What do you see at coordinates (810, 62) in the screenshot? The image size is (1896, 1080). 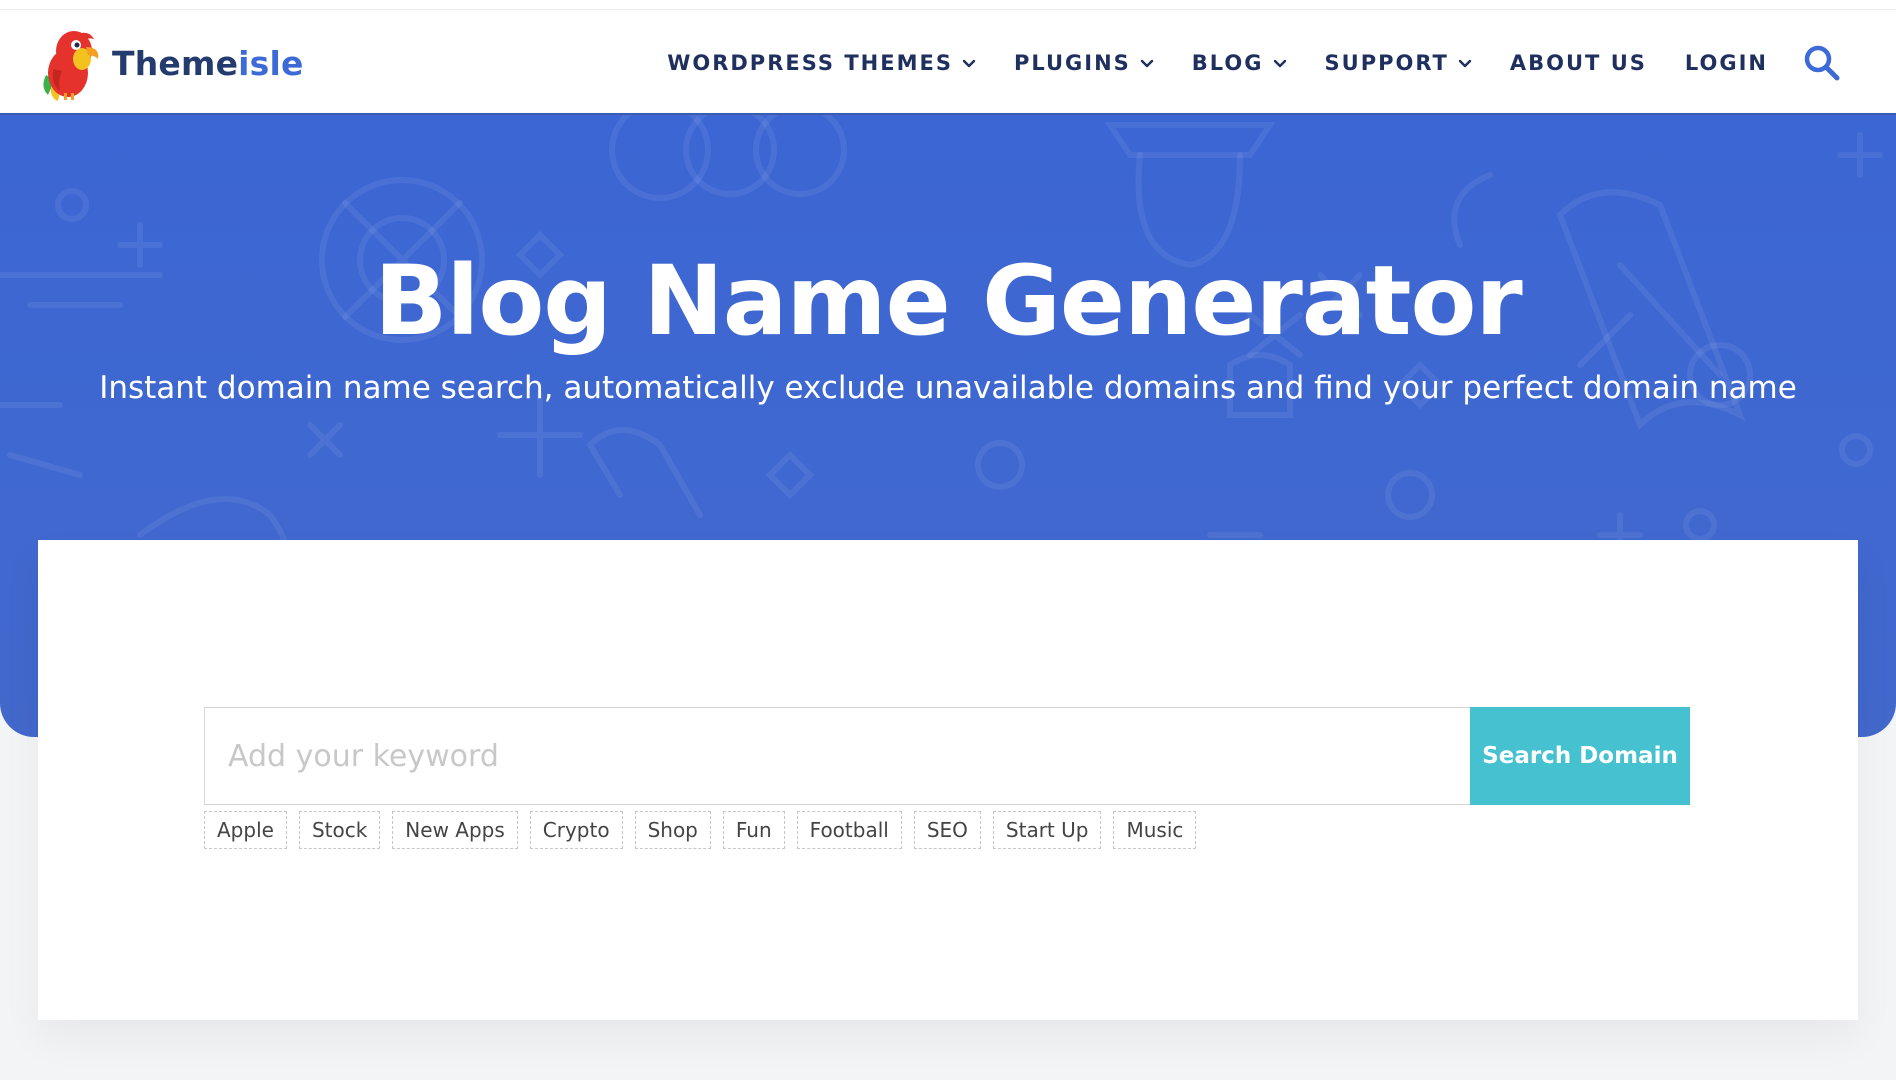 I see `nav-item-label: WORDPRESS THEMES` at bounding box center [810, 62].